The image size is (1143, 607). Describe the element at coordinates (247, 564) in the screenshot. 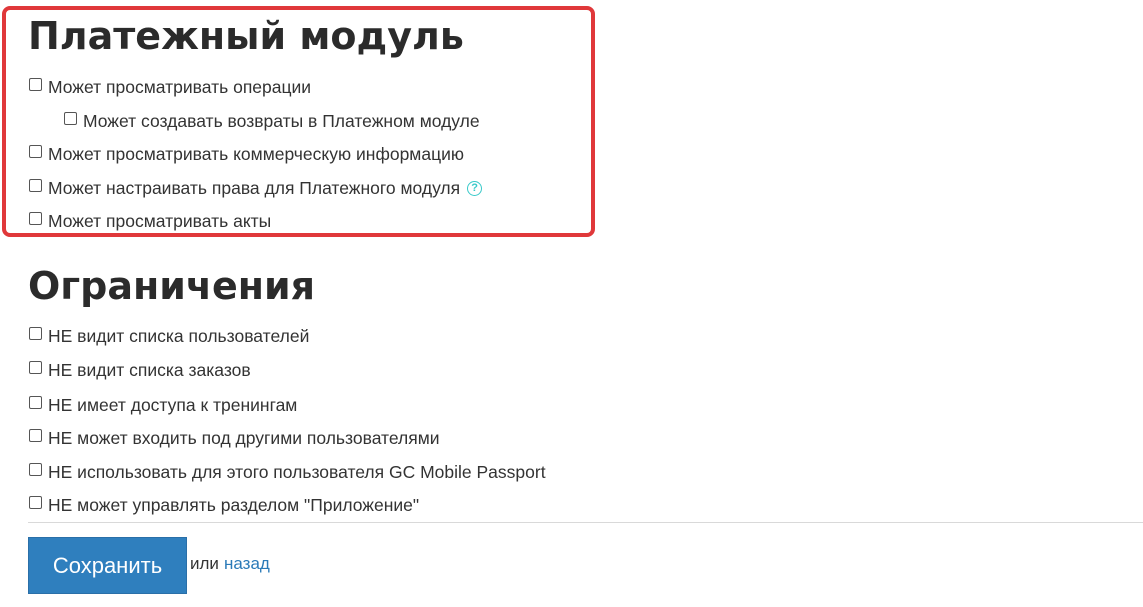

I see `back-link: назад` at that location.